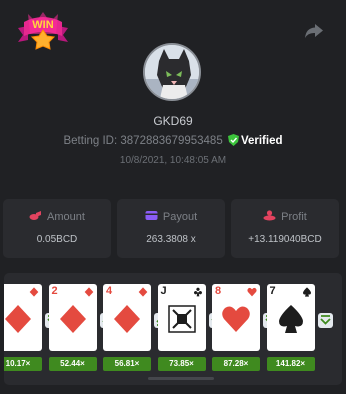 Image resolution: width=346 pixels, height=394 pixels. What do you see at coordinates (173, 160) in the screenshot?
I see `bet-date: 10/8/2021, 10:48:05 AM` at bounding box center [173, 160].